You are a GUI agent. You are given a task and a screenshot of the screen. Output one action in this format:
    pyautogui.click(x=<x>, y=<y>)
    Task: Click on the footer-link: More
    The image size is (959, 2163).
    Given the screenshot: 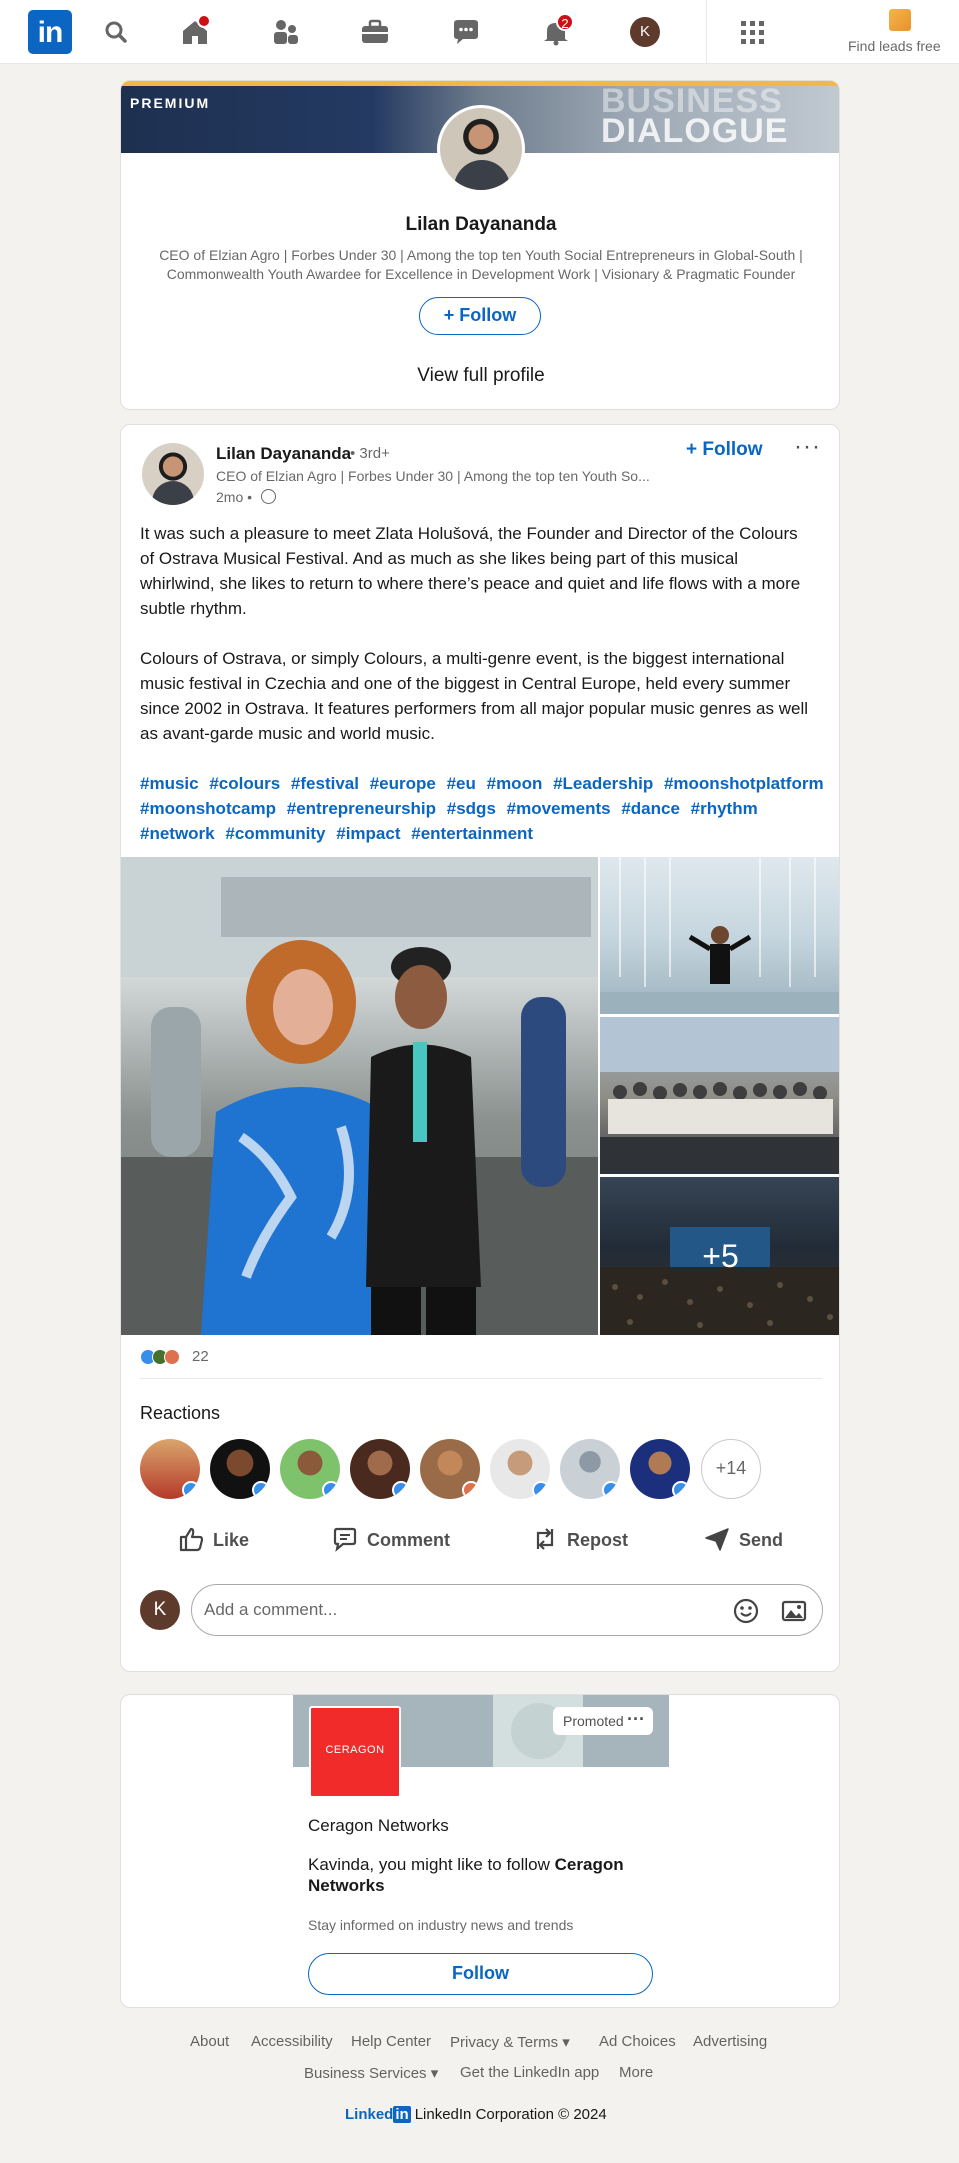 What is the action you would take?
    pyautogui.click(x=636, y=2072)
    